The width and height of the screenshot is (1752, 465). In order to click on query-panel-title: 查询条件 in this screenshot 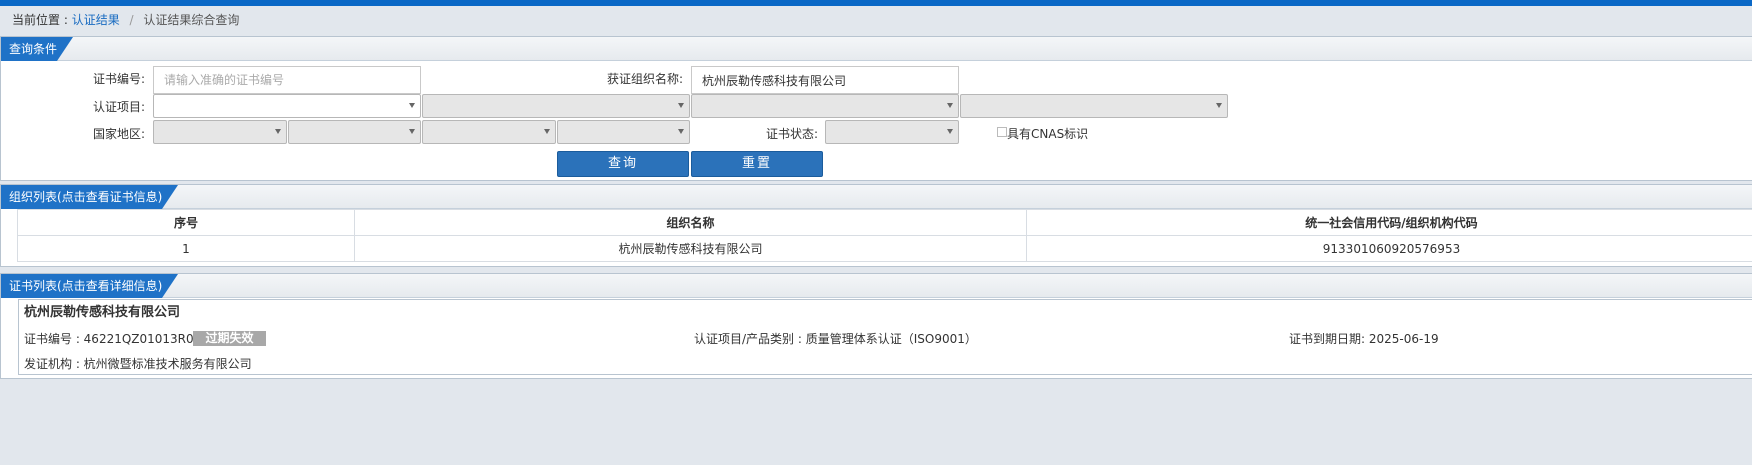, I will do `click(37, 49)`.